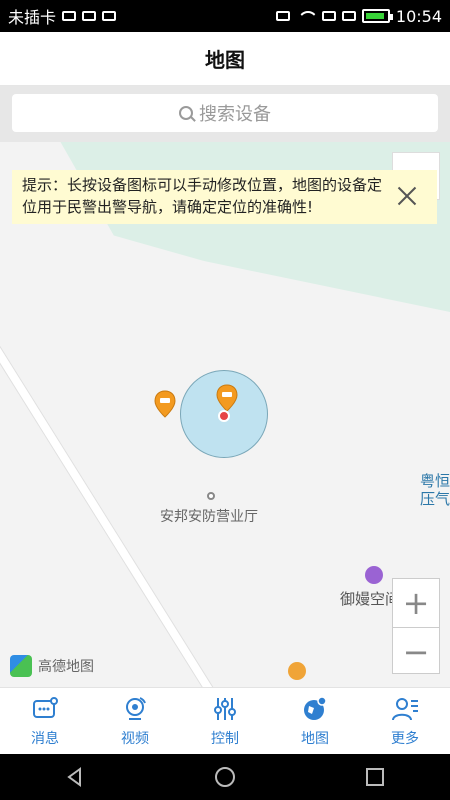 The image size is (450, 800). I want to click on map-edge-label: 粤恒 压气, so click(435, 490).